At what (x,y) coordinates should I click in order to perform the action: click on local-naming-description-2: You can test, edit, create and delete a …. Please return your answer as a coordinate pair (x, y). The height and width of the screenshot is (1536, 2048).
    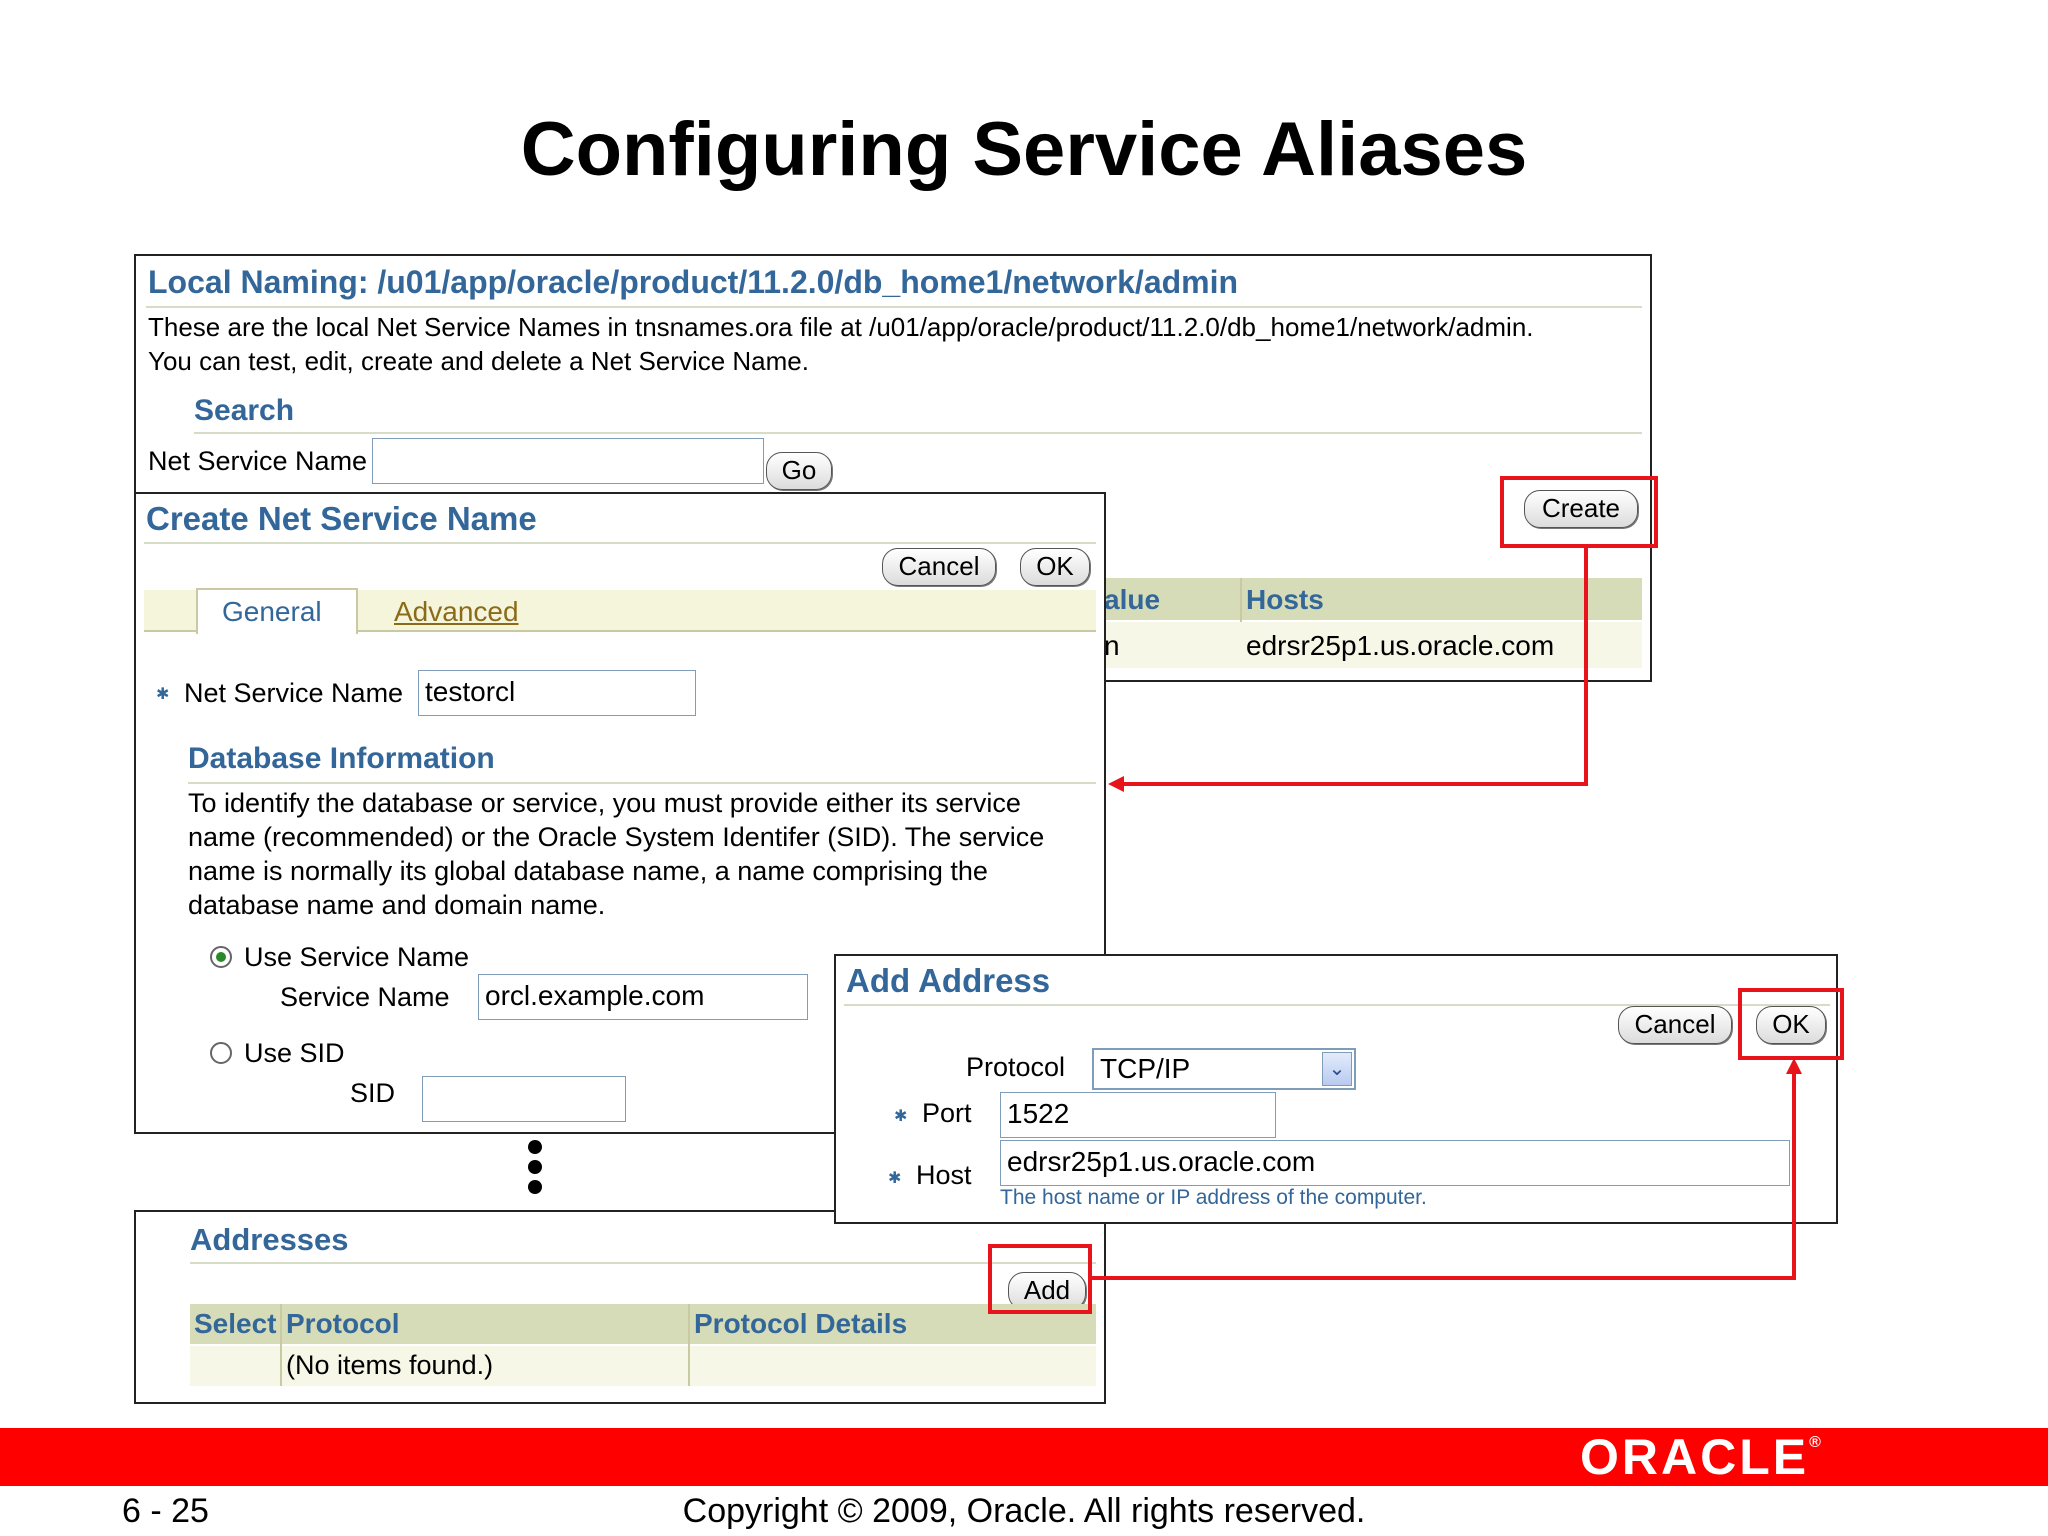
    Looking at the image, I should click on (478, 361).